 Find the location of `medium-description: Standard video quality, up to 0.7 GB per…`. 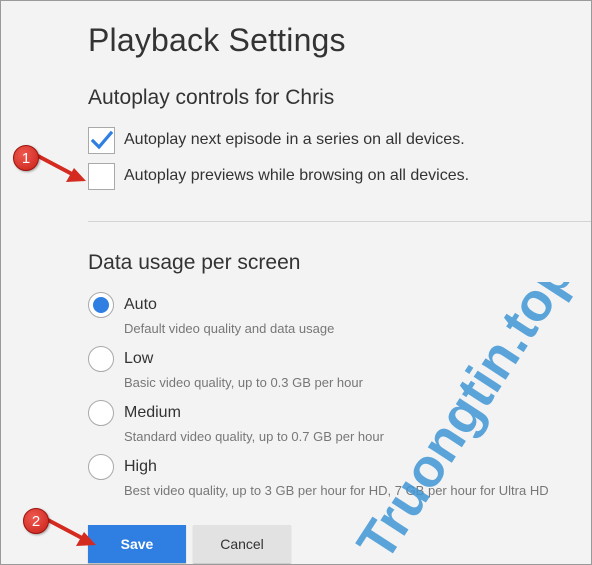

medium-description: Standard video quality, up to 0.7 GB per… is located at coordinates (254, 436).